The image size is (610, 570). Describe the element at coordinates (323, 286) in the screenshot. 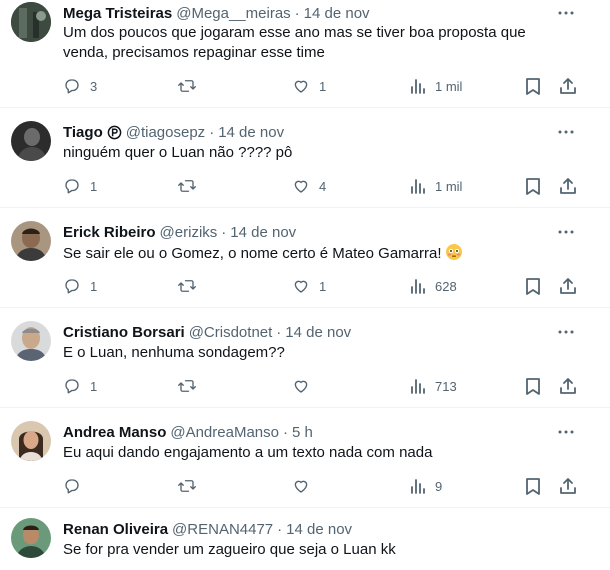

I see `like-count: 1` at that location.